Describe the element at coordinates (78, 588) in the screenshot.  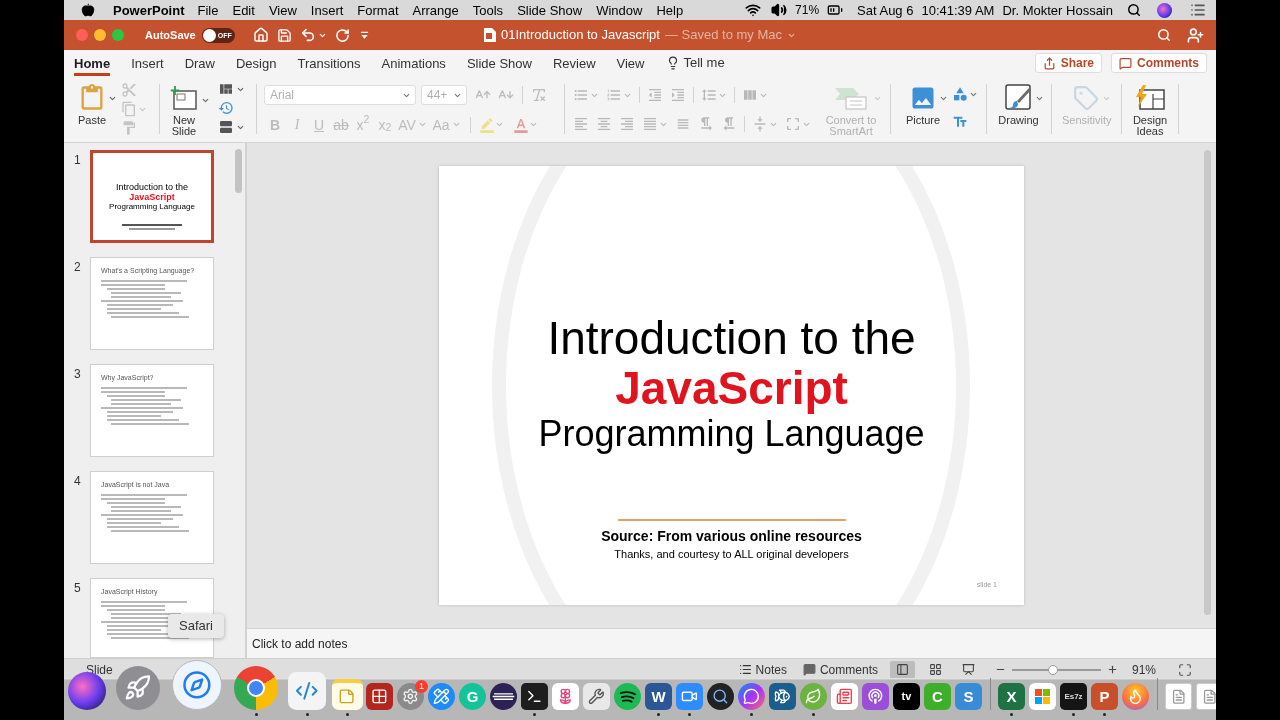
I see `slide-number: 5` at that location.